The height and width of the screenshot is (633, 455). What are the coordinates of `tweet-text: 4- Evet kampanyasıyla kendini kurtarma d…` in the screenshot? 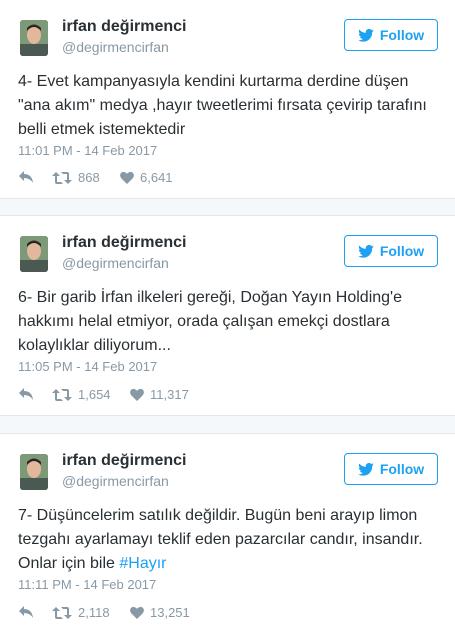 It's located at (222, 105).